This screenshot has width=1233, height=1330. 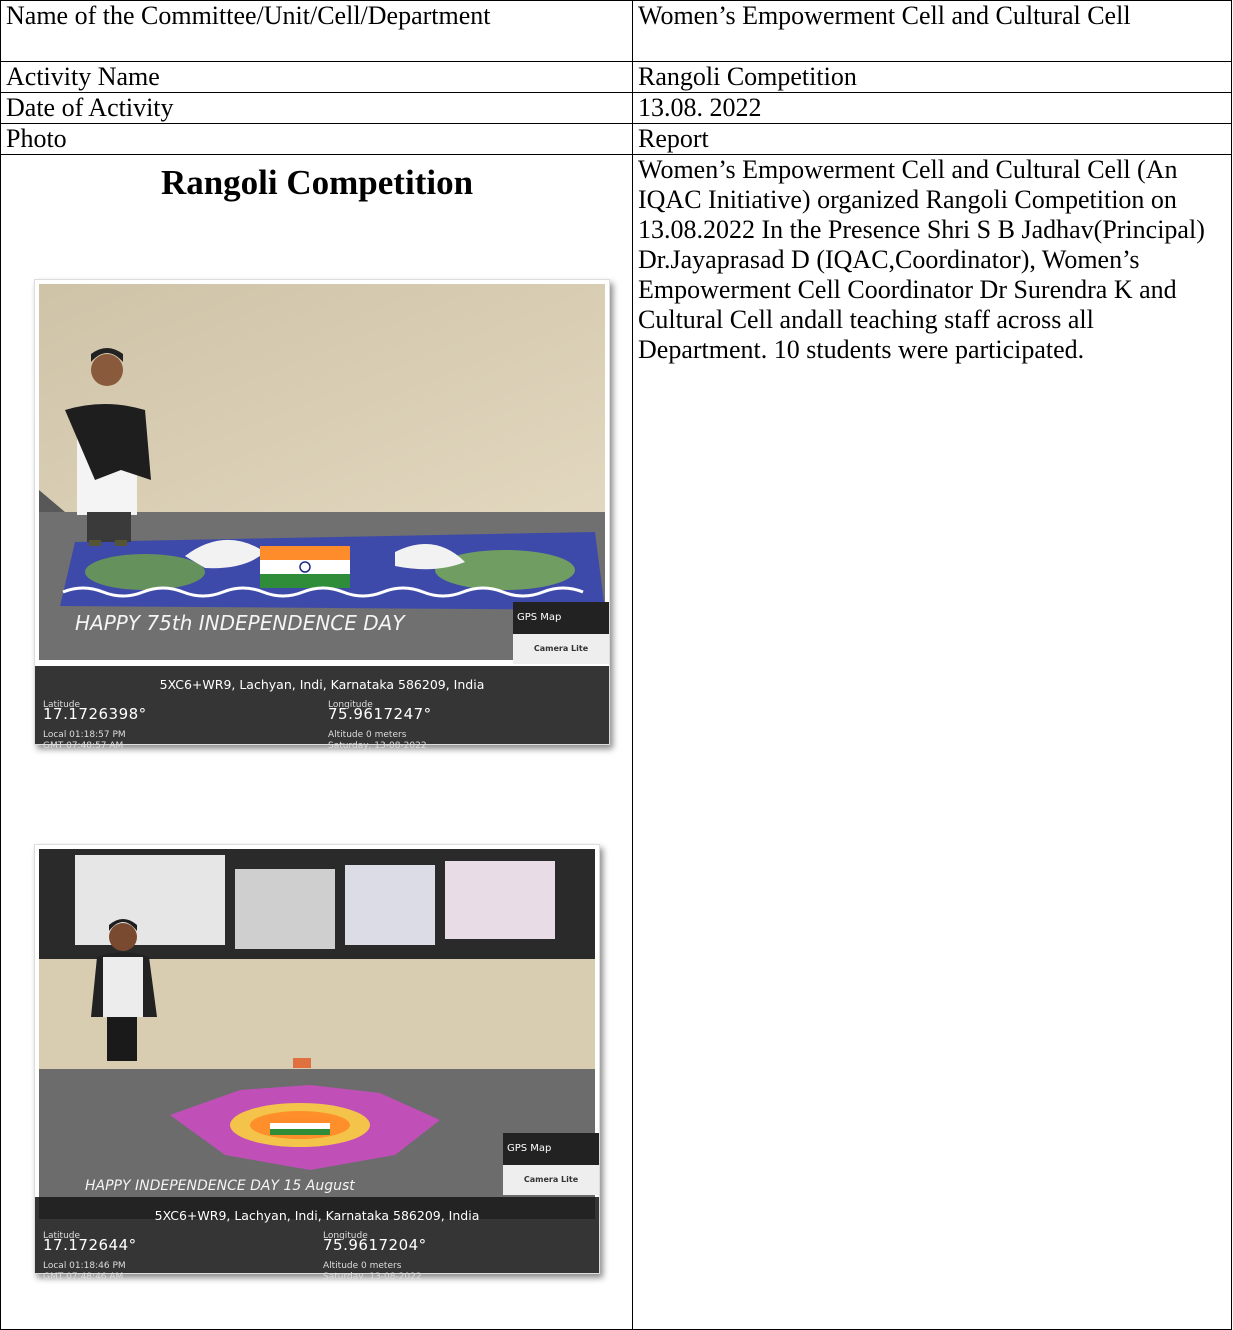 I want to click on gmt-time: GMT 07:48:57 AM, so click(x=83, y=746).